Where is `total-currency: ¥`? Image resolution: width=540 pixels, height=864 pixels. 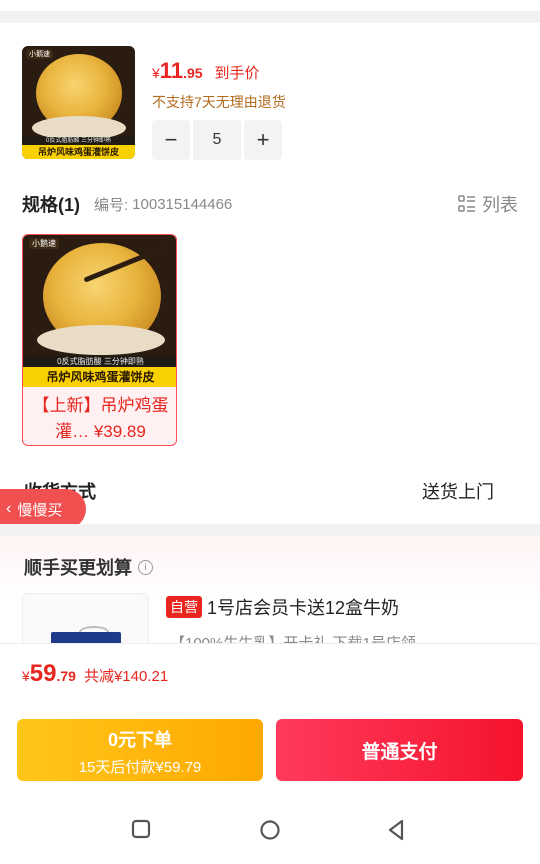 total-currency: ¥ is located at coordinates (26, 676).